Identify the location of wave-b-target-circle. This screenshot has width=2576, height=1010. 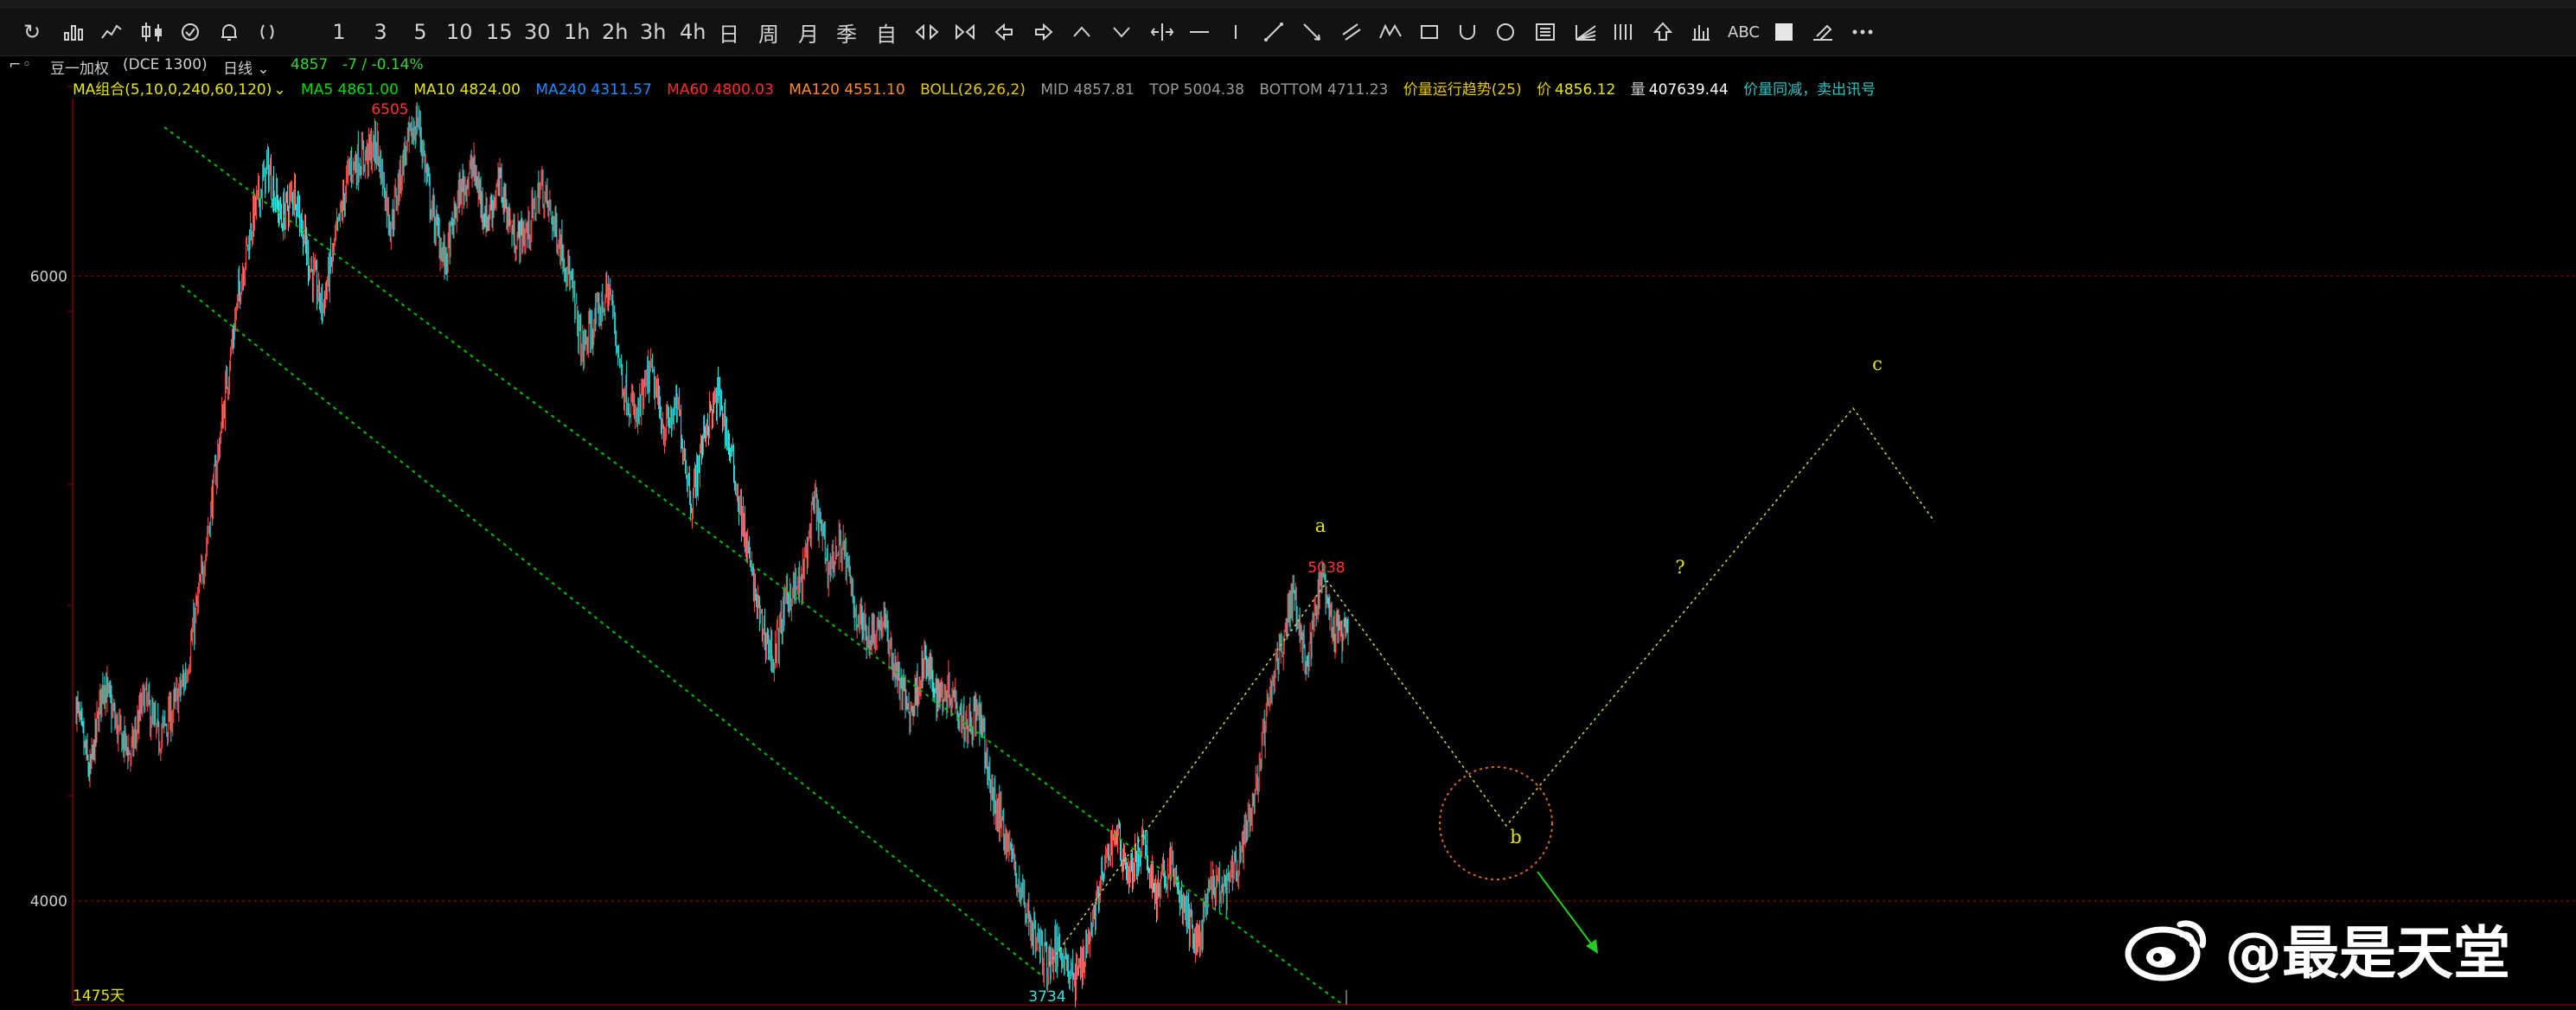
(1496, 823).